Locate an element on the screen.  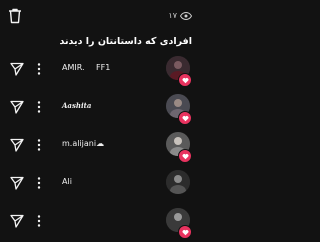
viewer-username: Aashita is located at coordinates (76, 105).